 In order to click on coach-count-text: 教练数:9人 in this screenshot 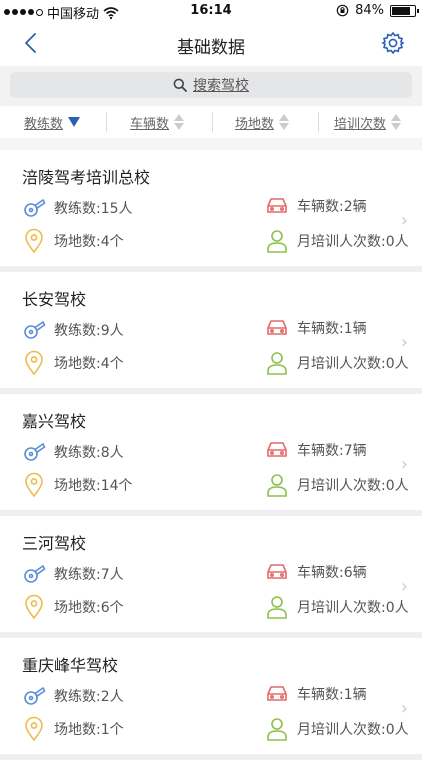, I will do `click(89, 331)`.